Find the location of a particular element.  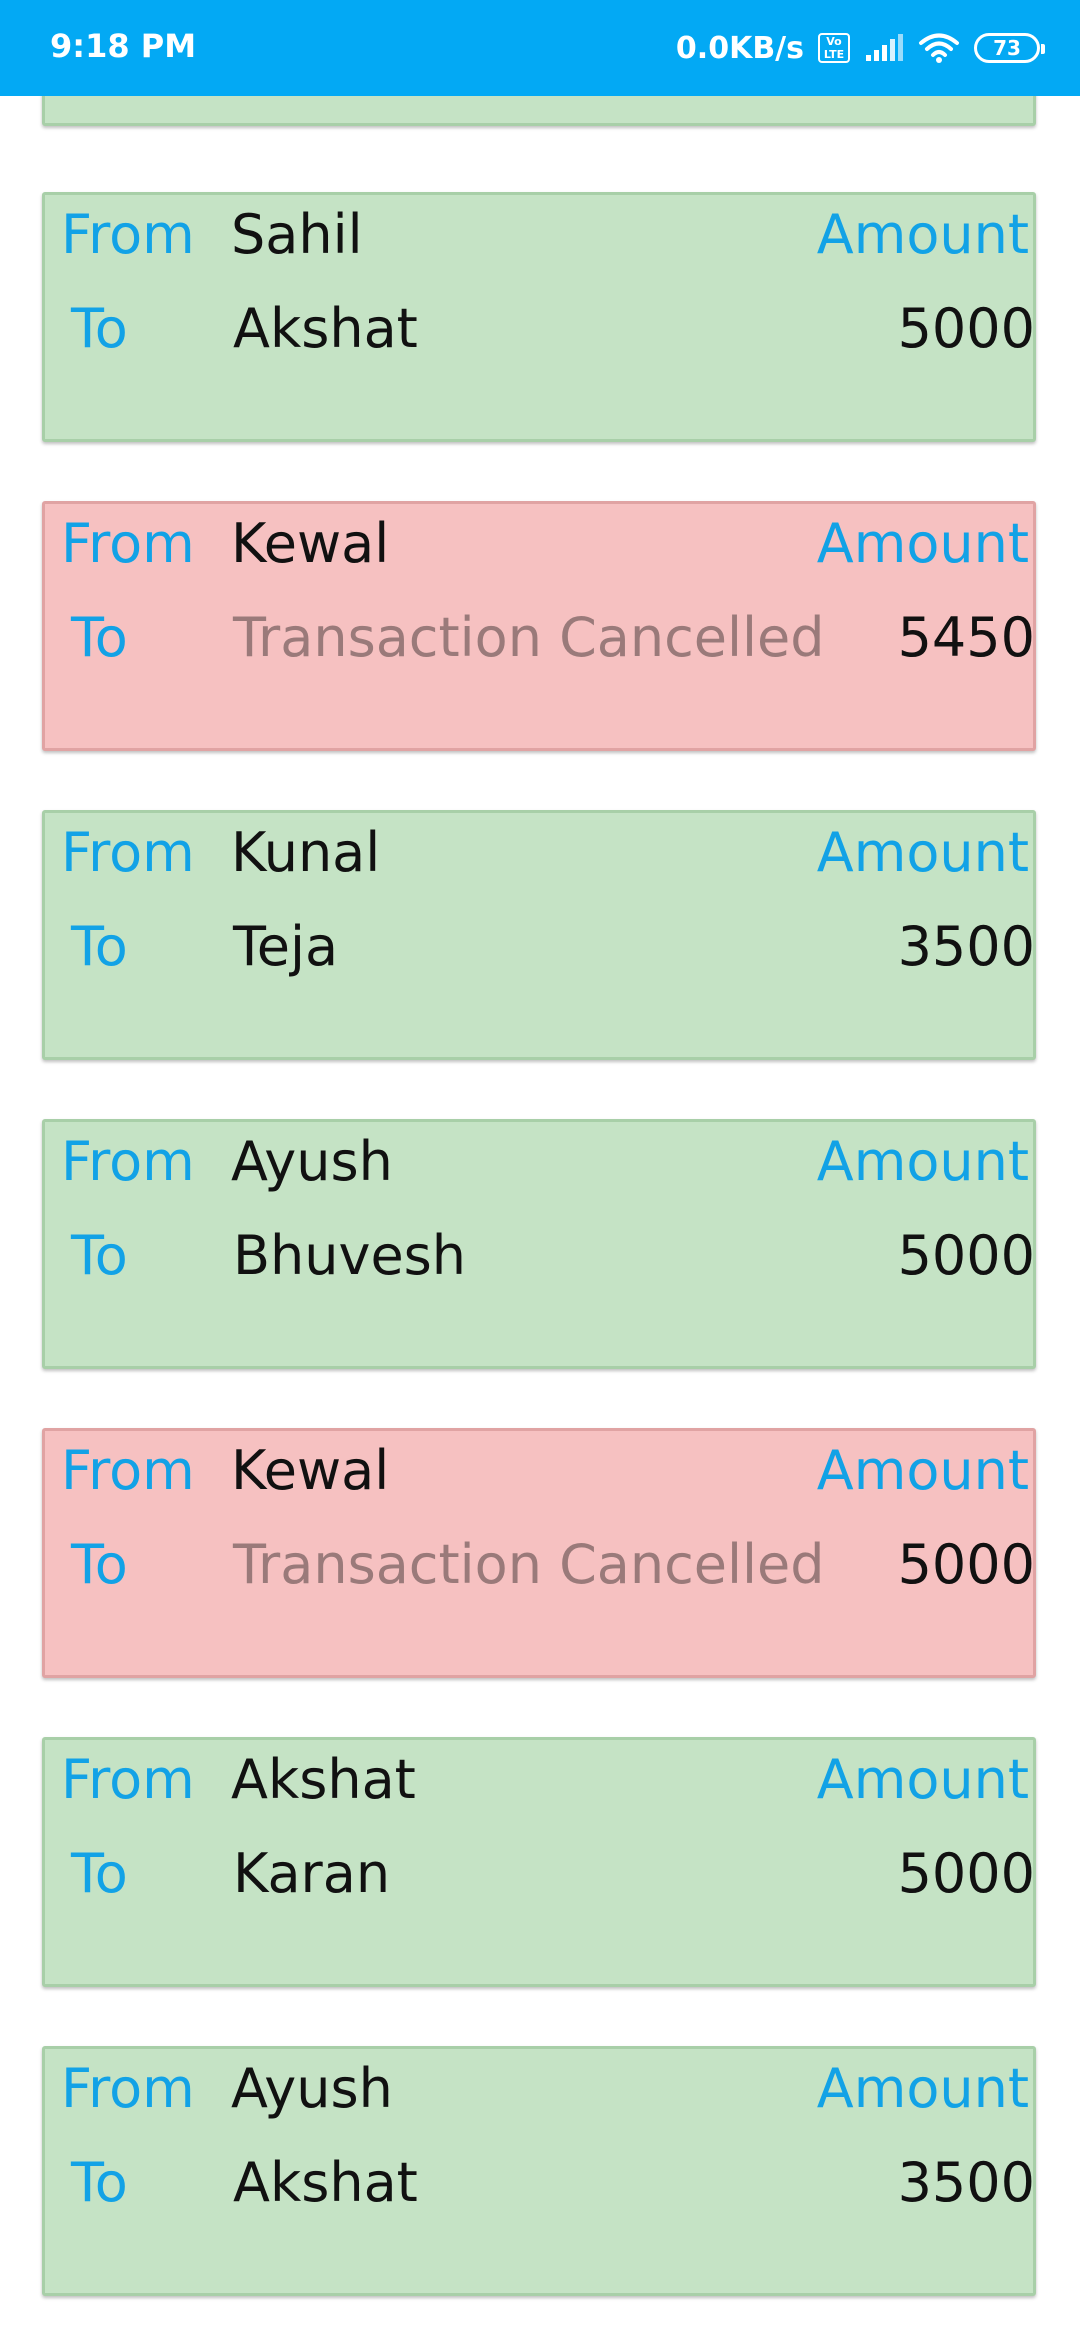

status-bar: 9:18 PM 0.0KB/s Vo LTE 73 is located at coordinates (540, 48).